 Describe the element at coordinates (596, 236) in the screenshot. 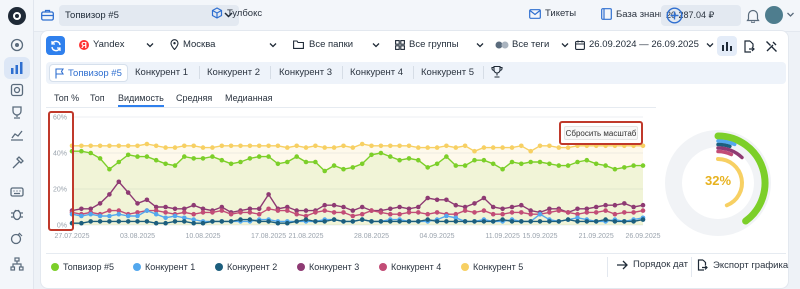

I see `x-tick-label: 21.09.2025` at that location.